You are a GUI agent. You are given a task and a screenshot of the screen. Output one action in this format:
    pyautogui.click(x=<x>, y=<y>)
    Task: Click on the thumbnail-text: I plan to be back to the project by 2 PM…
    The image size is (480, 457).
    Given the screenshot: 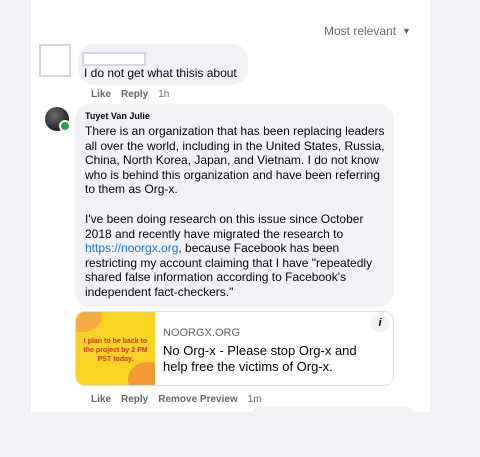 What is the action you would take?
    pyautogui.click(x=115, y=350)
    